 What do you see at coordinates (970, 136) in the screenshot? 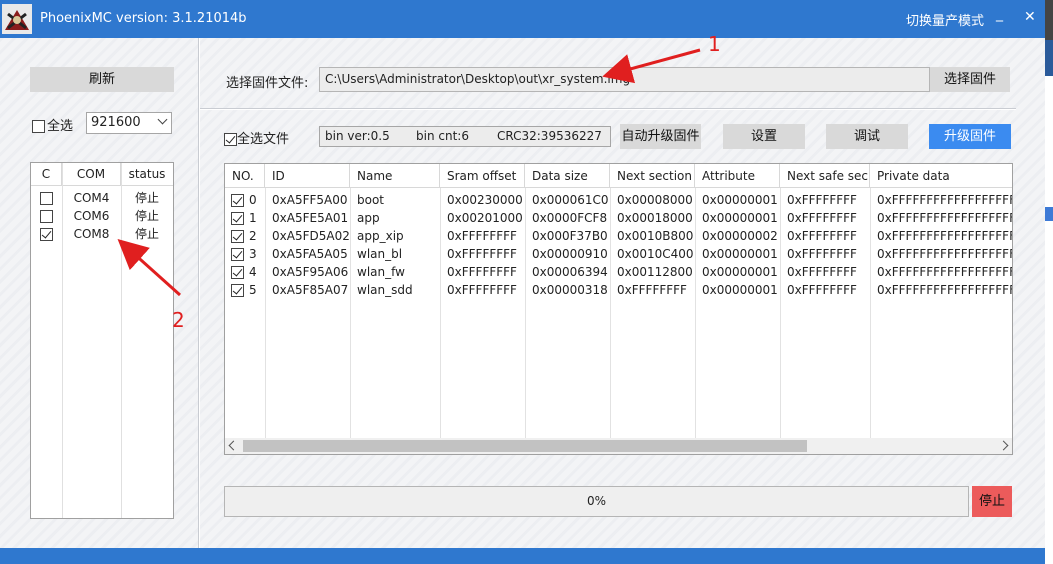
I see `upgrade-firmware-button: 升级固件` at bounding box center [970, 136].